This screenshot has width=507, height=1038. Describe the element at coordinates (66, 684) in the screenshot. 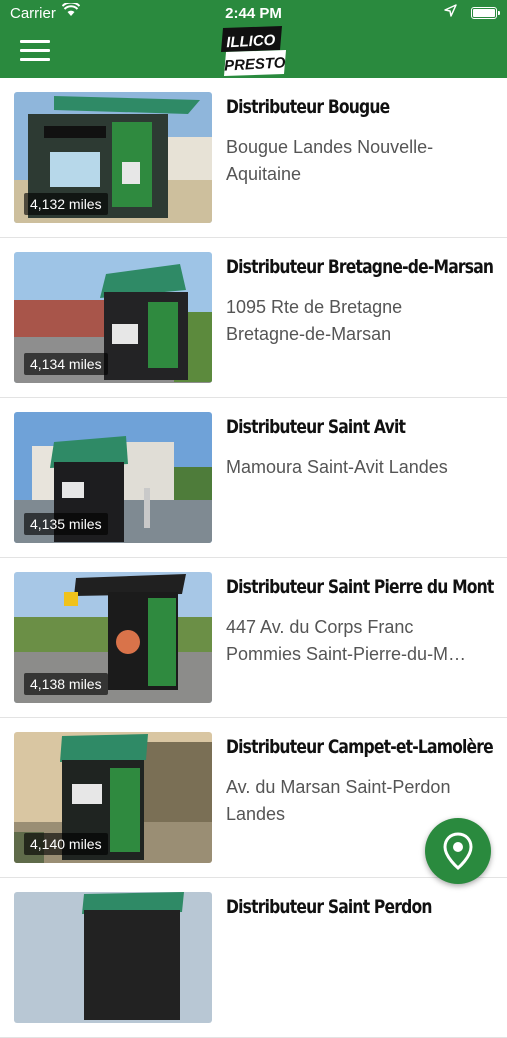

I see `distance-badge: 4,138 miles` at that location.